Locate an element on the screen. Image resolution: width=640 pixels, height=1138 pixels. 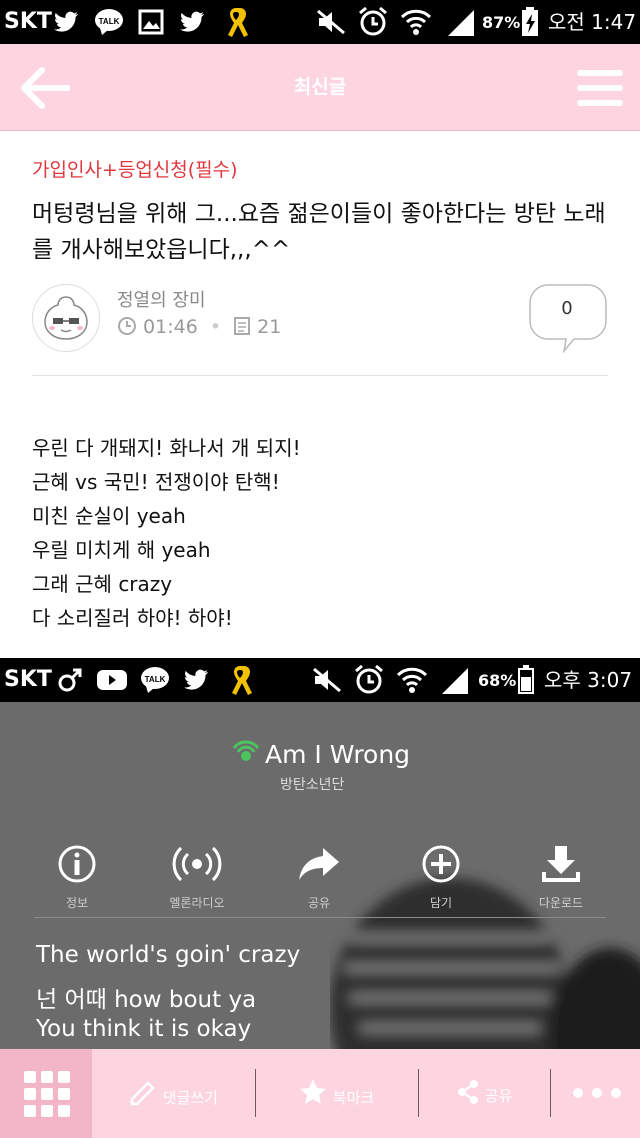
song-title: Am I Wrong is located at coordinates (338, 754).